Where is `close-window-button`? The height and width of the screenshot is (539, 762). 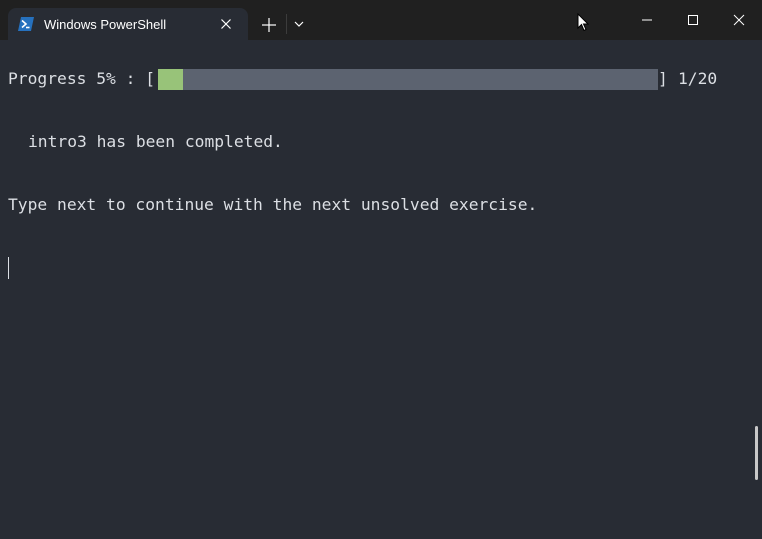 close-window-button is located at coordinates (739, 20).